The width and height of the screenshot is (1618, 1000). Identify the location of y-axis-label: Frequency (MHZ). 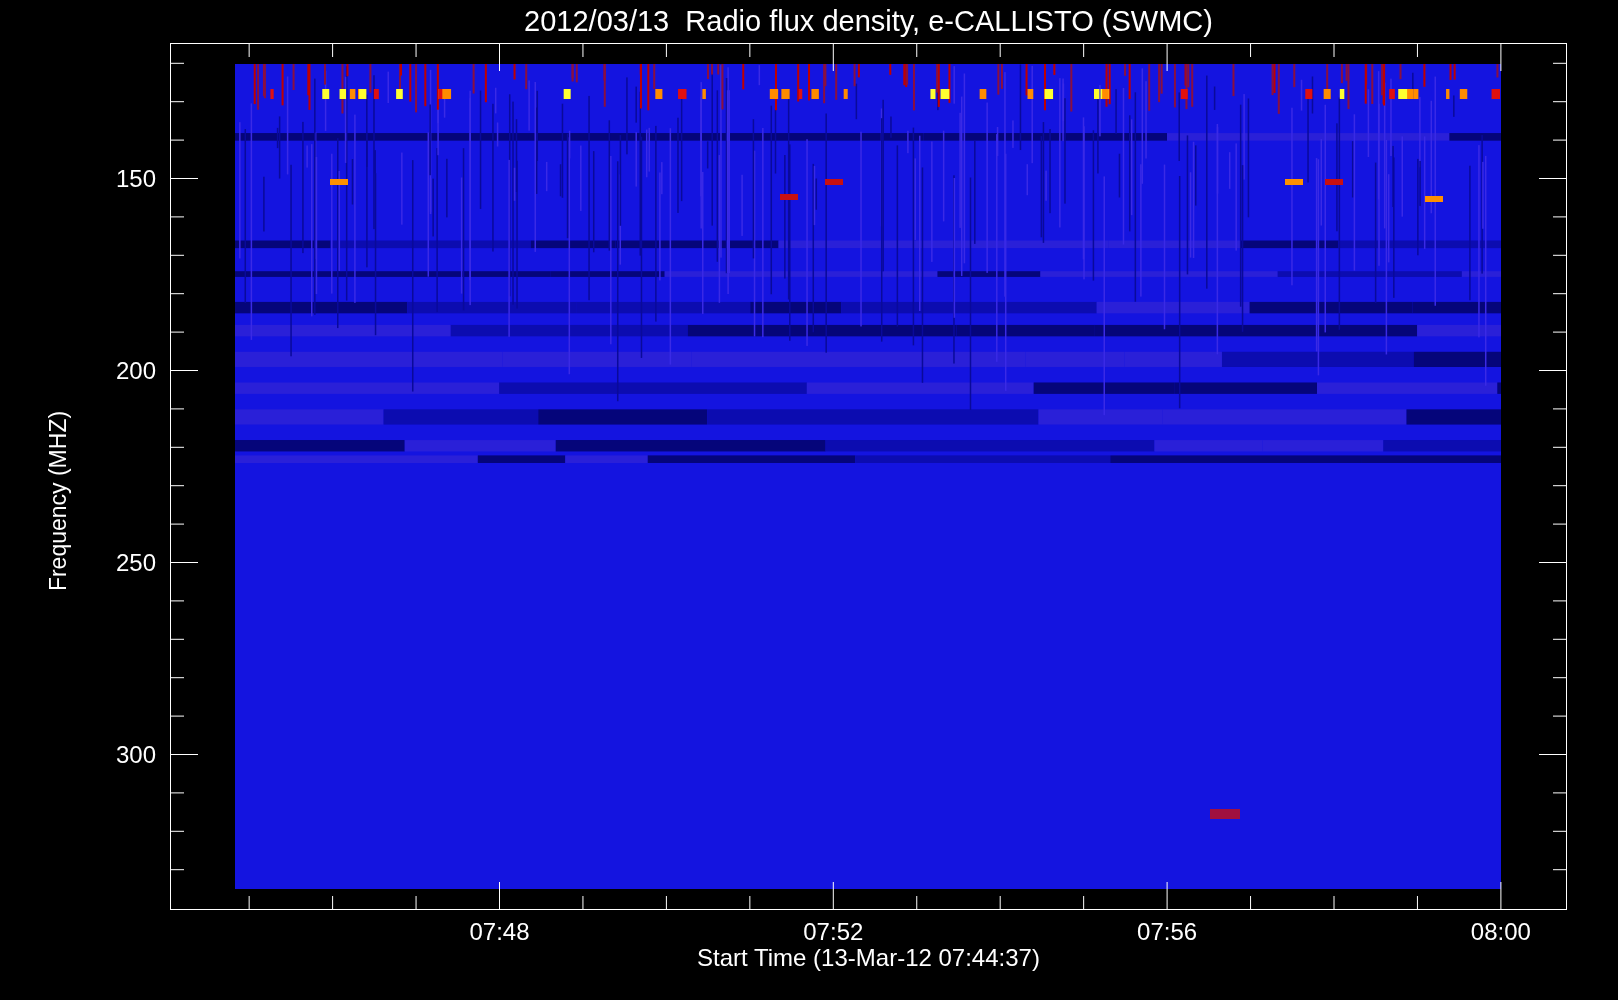
(58, 500).